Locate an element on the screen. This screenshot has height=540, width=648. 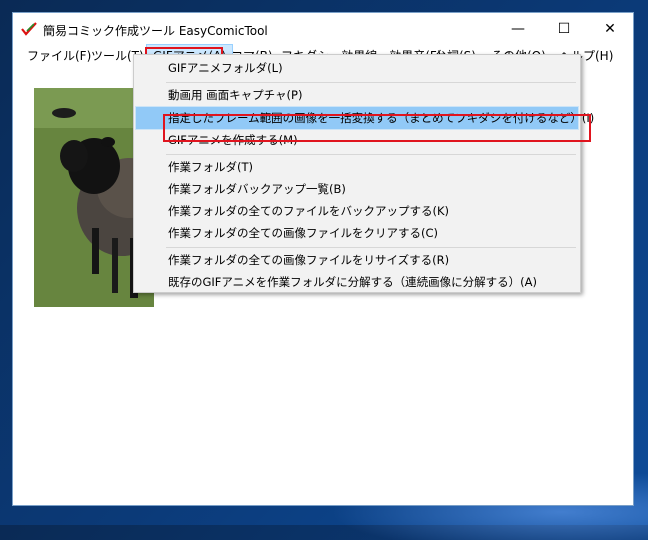
menu-item-gif-folder: GIFアニメフォルダ(L) is located at coordinates (357, 68).